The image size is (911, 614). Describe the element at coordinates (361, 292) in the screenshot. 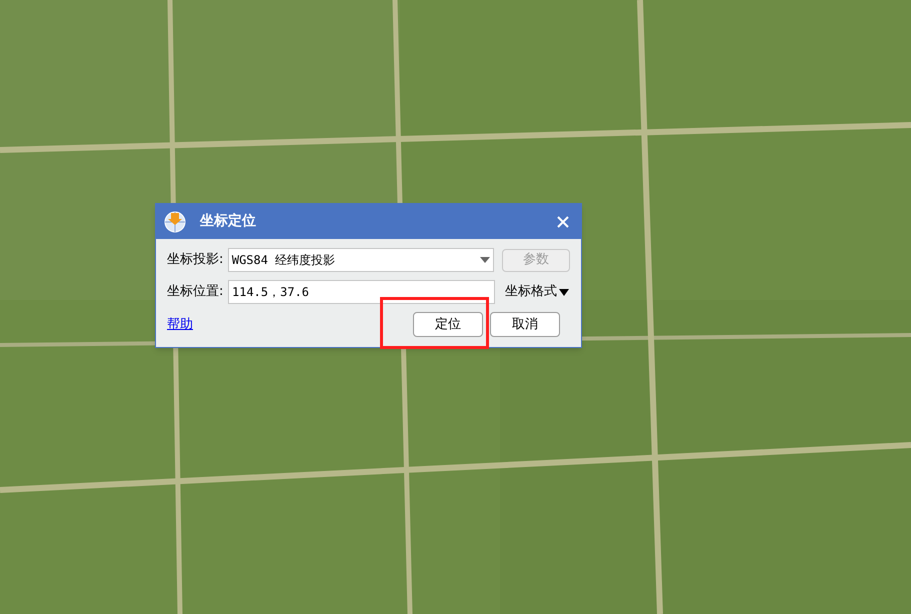

I see `position-field: 114.5，37.6` at that location.